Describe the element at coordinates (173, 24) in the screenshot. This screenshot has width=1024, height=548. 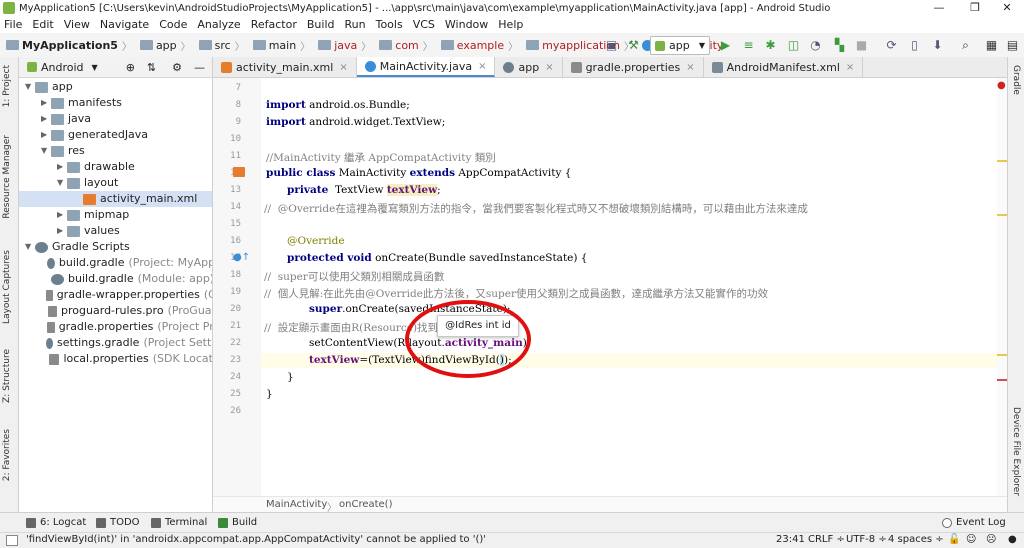
I see `menu-code: Code` at that location.